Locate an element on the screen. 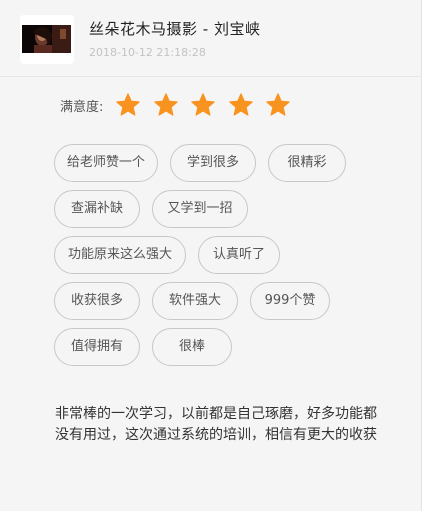 This screenshot has width=422, height=511. star-rating is located at coordinates (209, 105).